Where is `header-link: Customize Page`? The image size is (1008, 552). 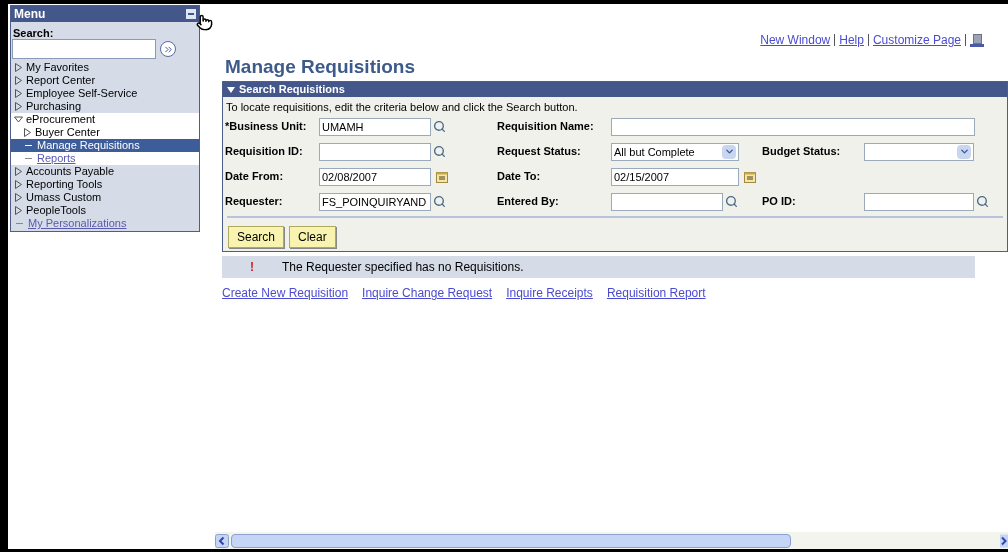
header-link: Customize Page is located at coordinates (916, 40).